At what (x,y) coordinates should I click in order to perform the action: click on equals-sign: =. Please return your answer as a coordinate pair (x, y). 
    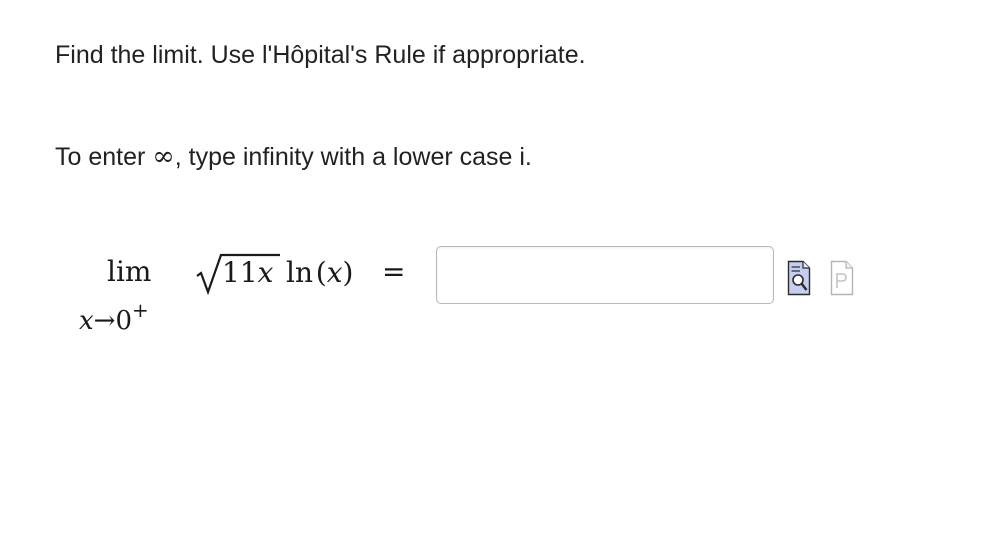
    Looking at the image, I should click on (394, 271).